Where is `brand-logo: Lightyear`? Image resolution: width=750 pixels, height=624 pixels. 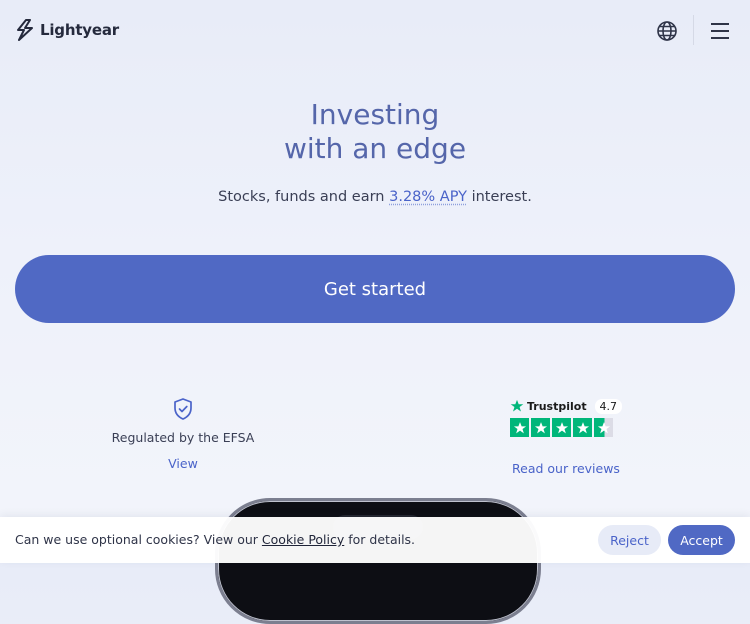 brand-logo: Lightyear is located at coordinates (67, 30).